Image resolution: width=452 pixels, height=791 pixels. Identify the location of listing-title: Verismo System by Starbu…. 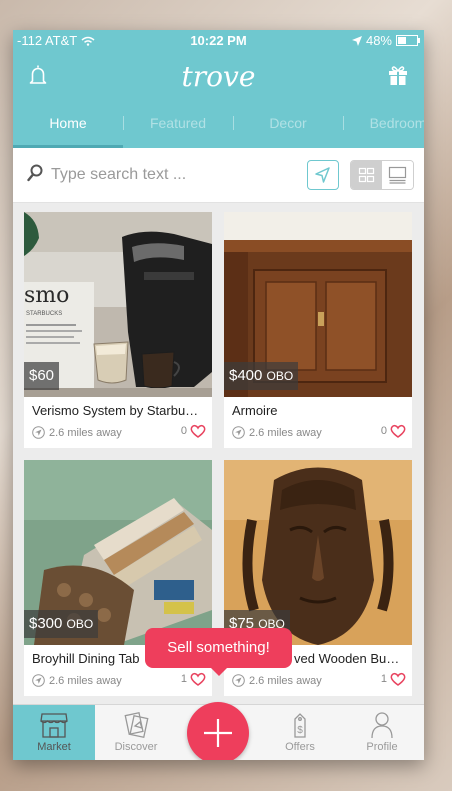
(115, 410).